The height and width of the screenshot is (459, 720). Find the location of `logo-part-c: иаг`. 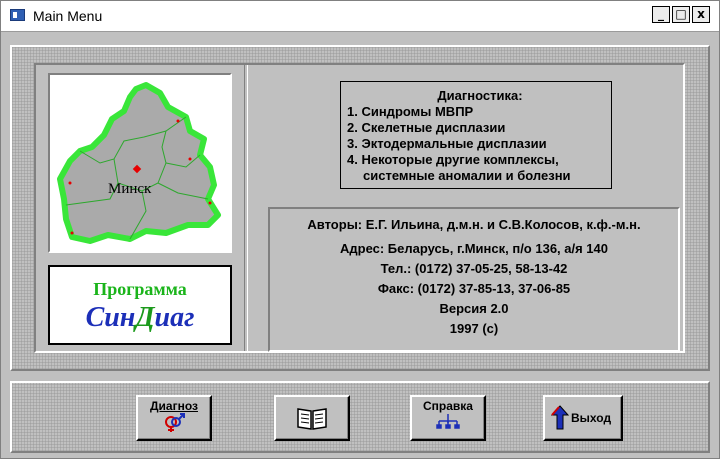

logo-part-c: иаг is located at coordinates (174, 317).